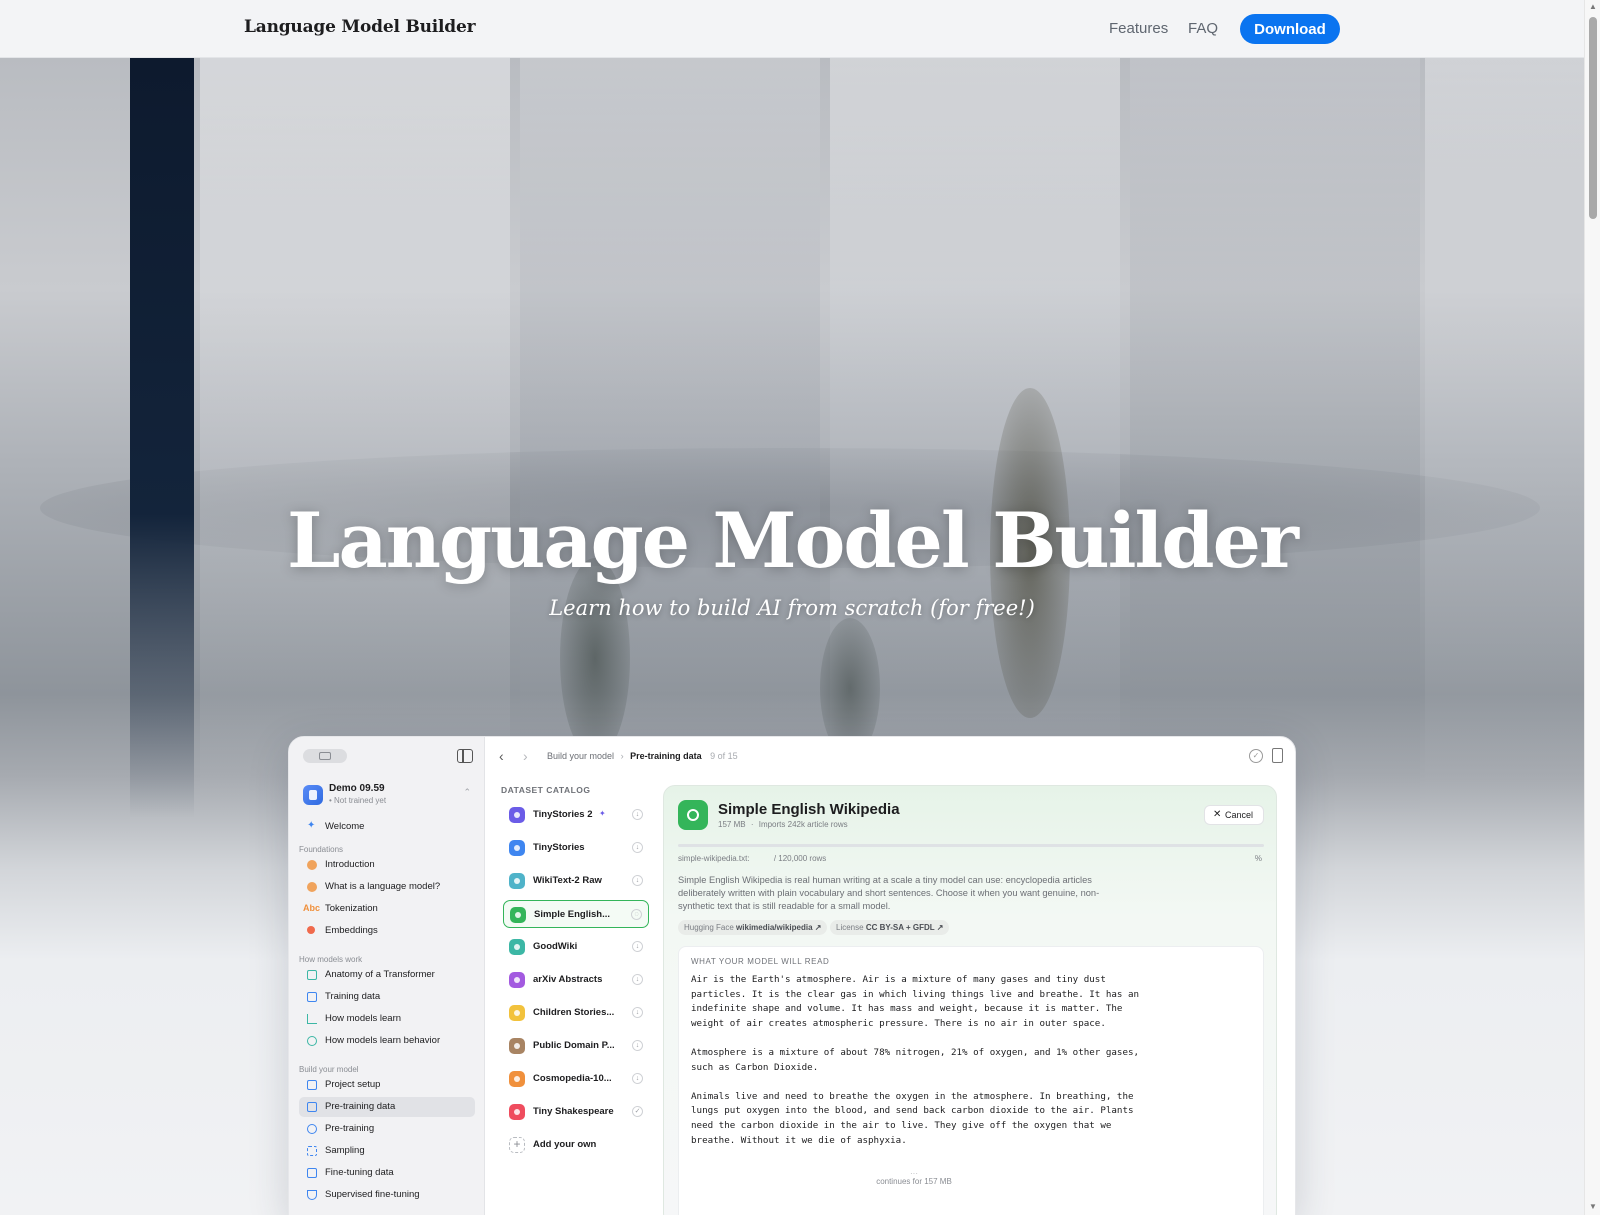 The width and height of the screenshot is (1600, 1215). I want to click on sidebar-item-pre-training-data: Pre-training data, so click(387, 1107).